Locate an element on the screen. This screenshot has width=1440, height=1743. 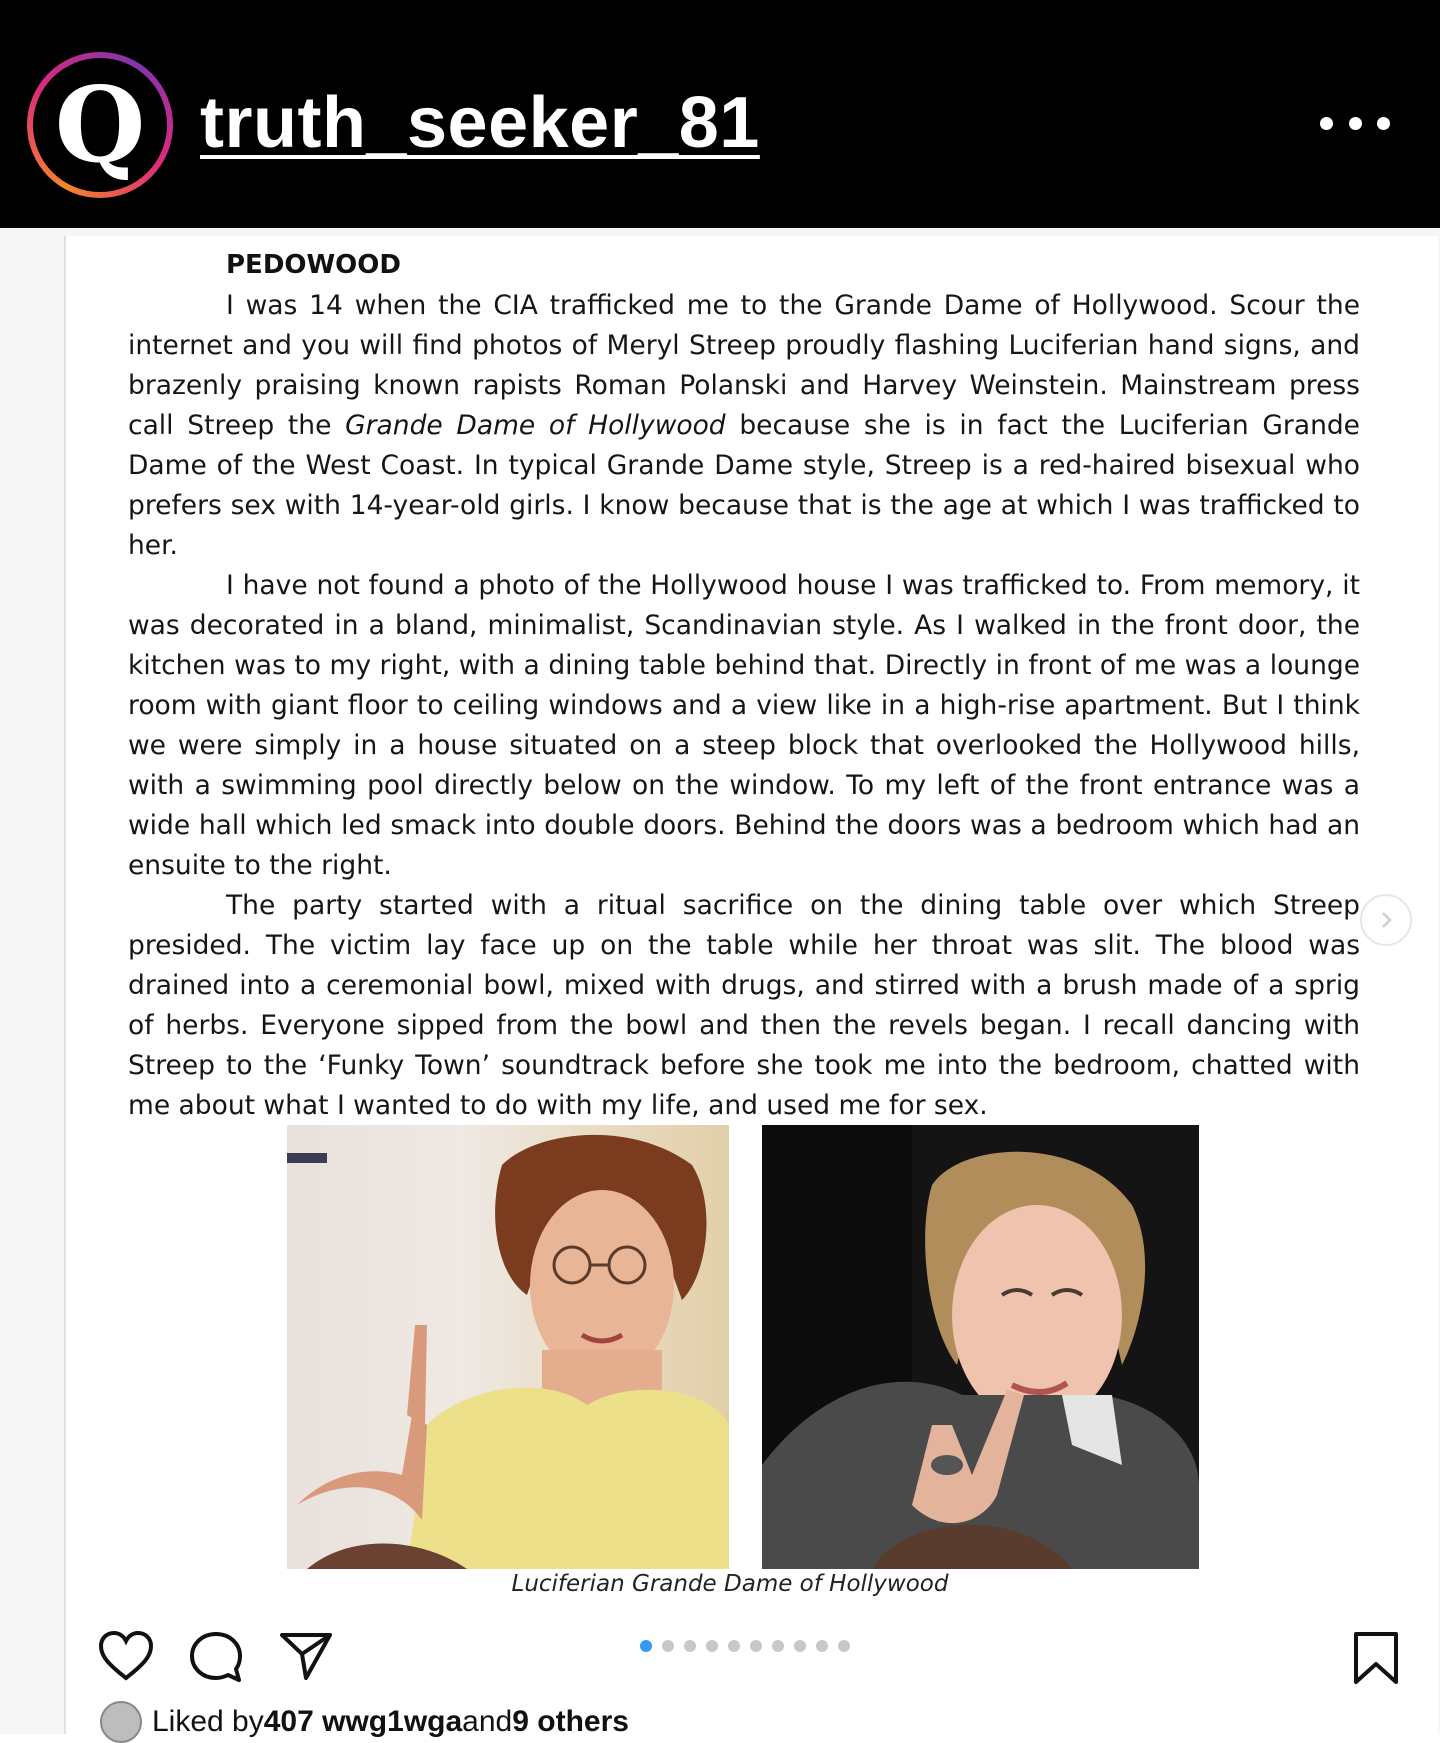
avatar-inner: Q is located at coordinates (100, 125).